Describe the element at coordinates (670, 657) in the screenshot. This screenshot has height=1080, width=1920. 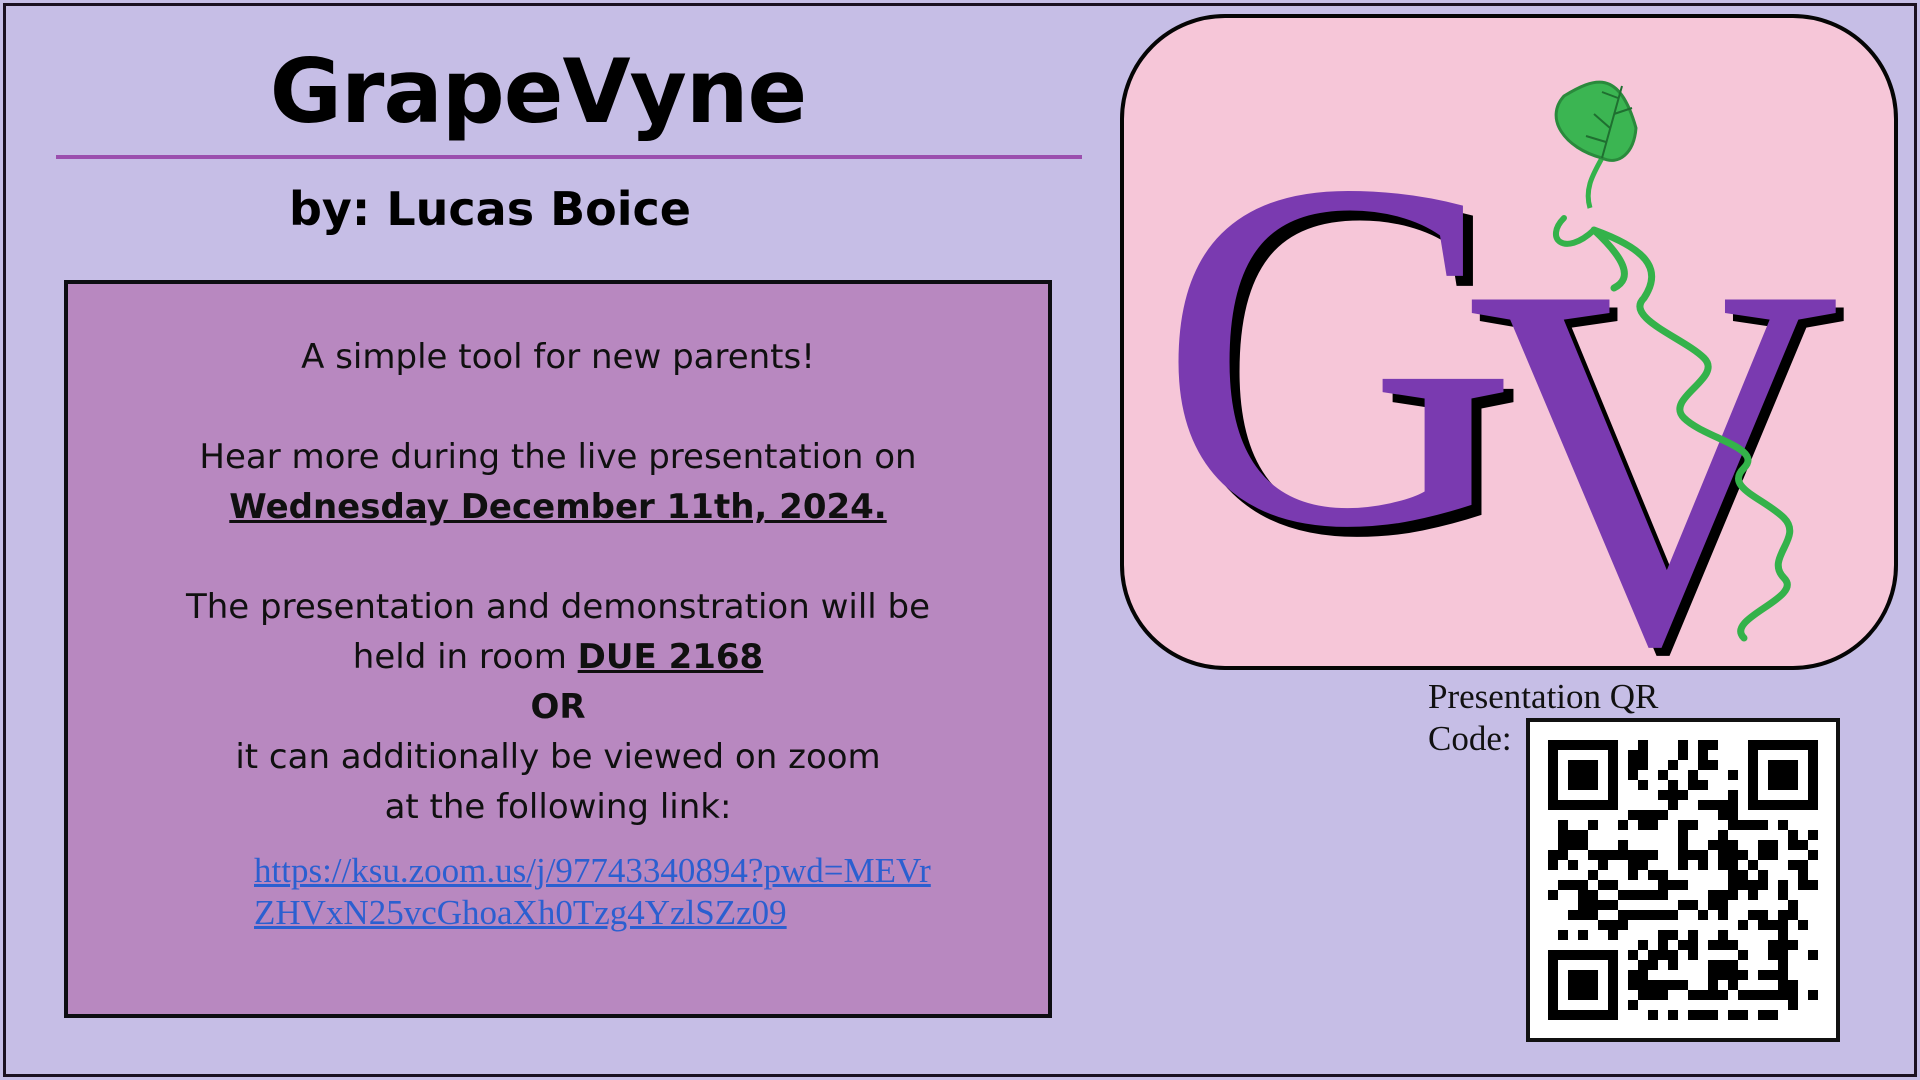
I see `room-number: DUE 2168` at that location.